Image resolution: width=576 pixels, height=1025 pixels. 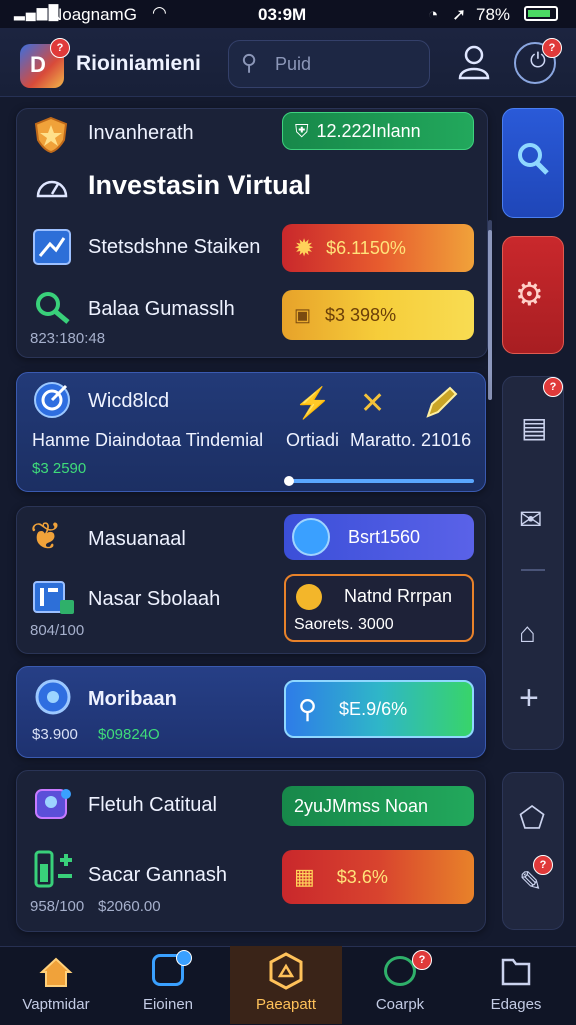 What do you see at coordinates (53, 697) in the screenshot?
I see `brain-chip-icon` at bounding box center [53, 697].